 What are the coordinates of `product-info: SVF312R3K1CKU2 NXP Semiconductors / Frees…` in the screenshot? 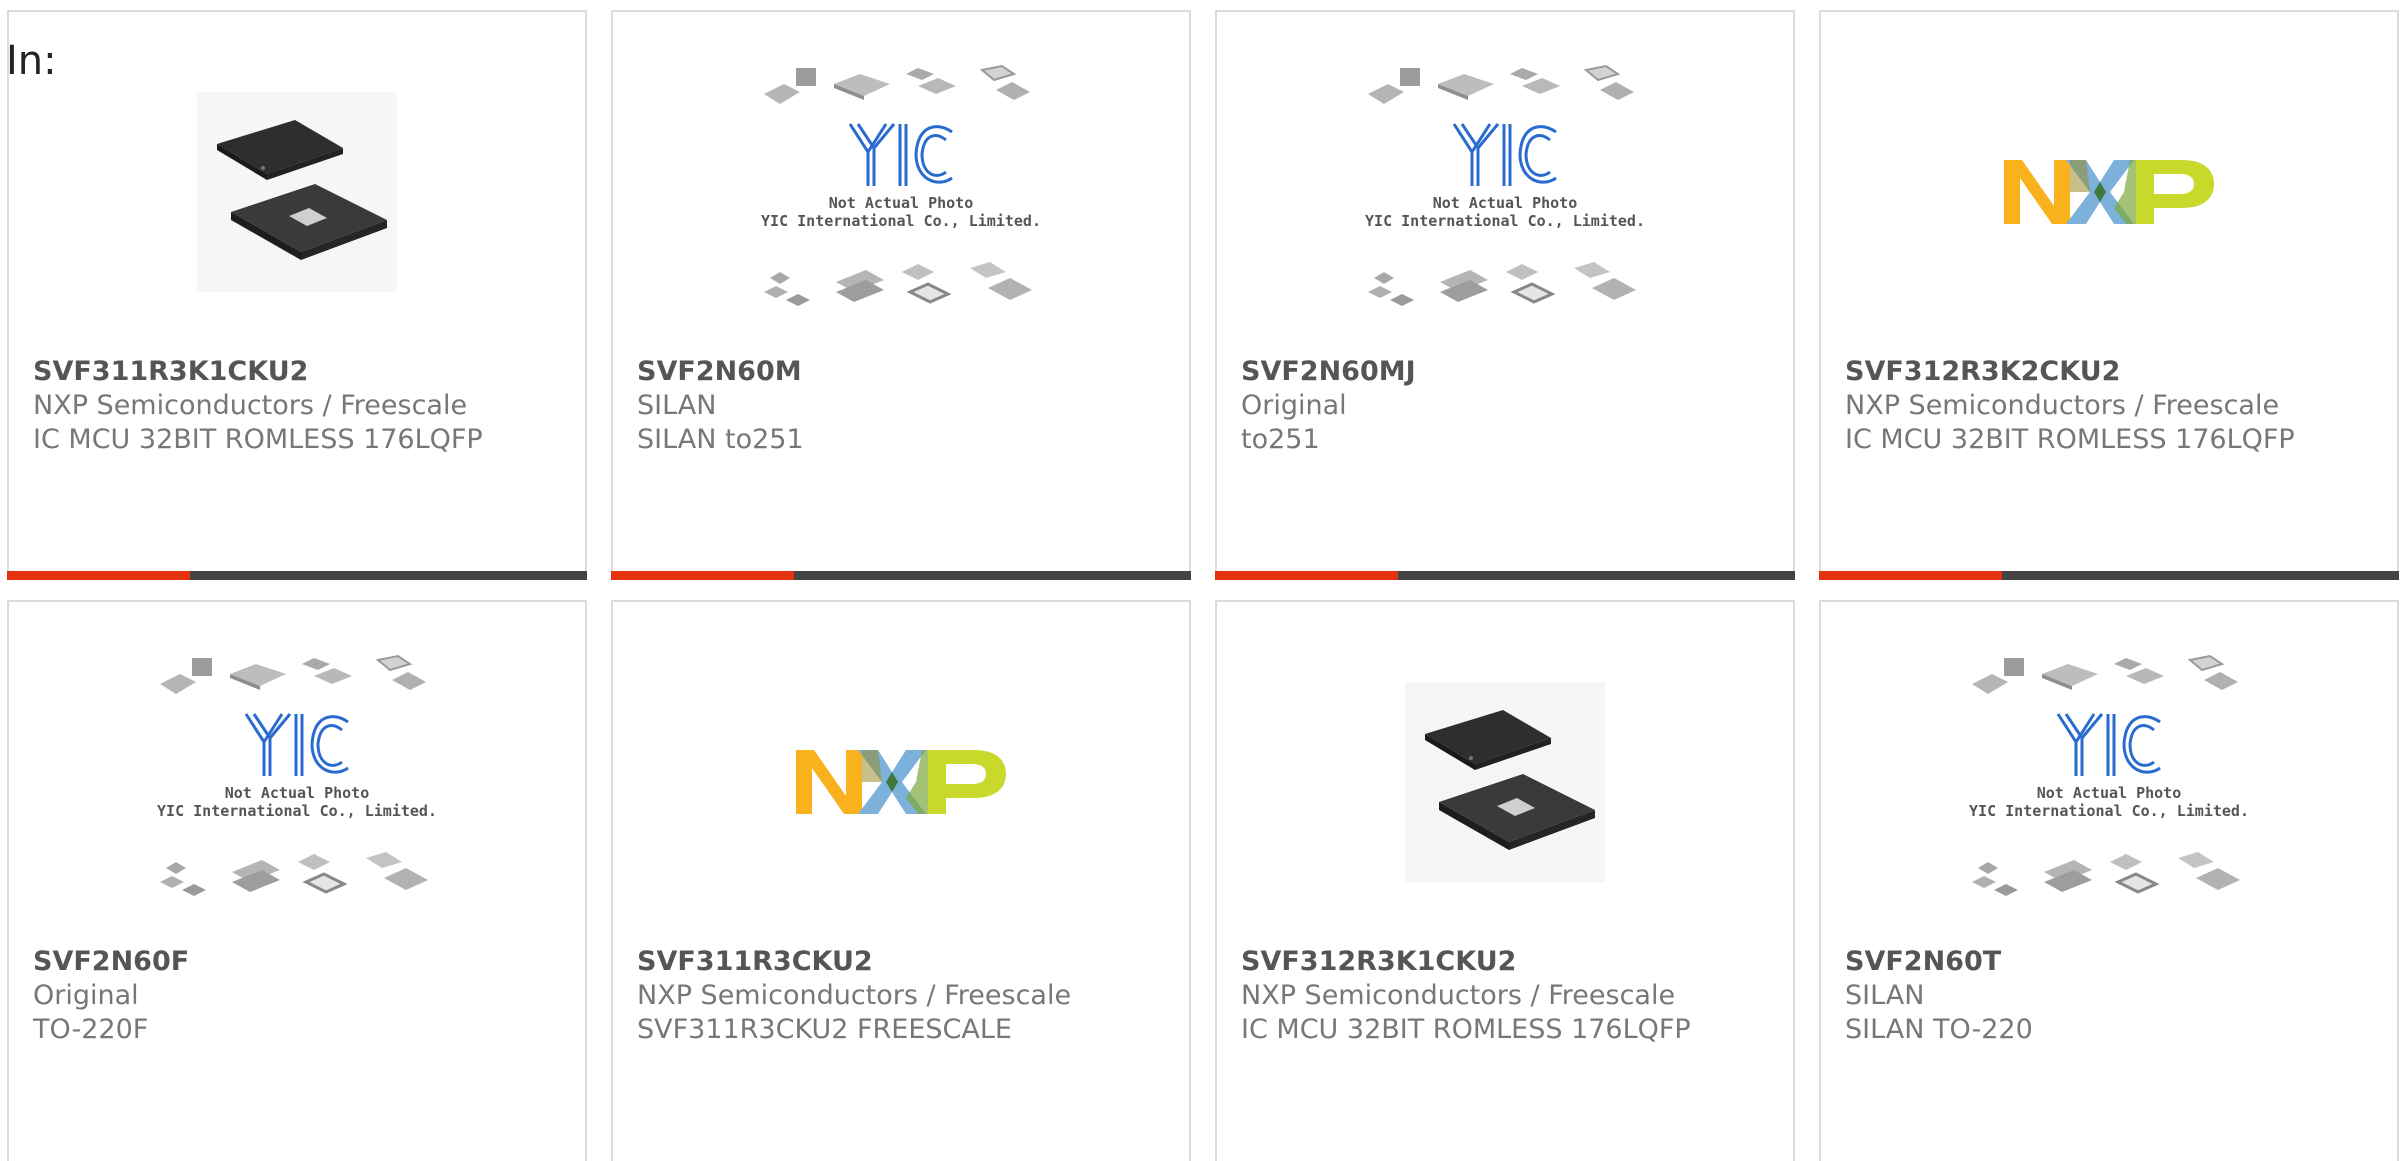 It's located at (1512, 996).